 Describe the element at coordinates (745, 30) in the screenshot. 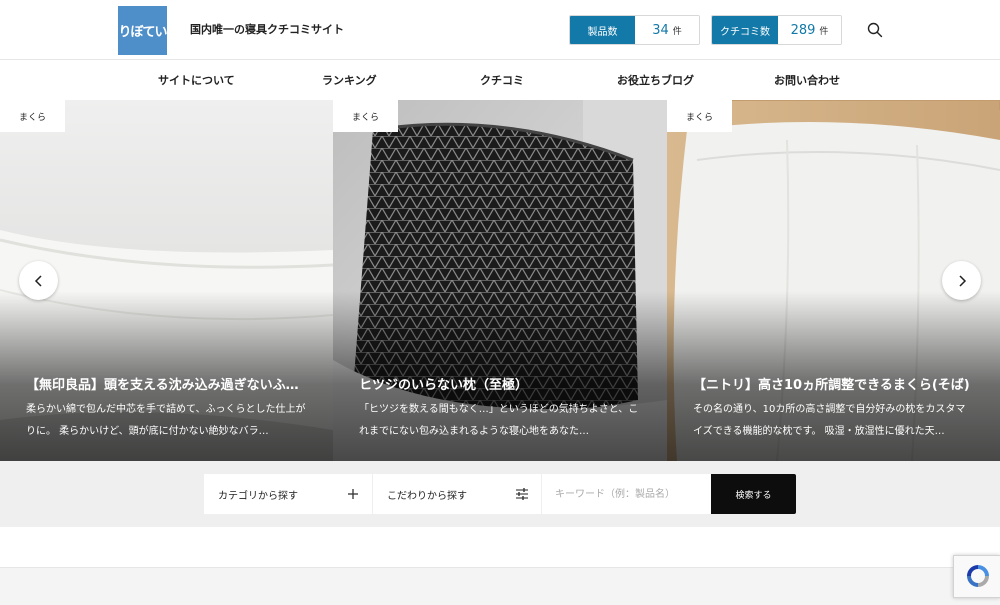

I see `review-count-label: クチコミ数` at that location.